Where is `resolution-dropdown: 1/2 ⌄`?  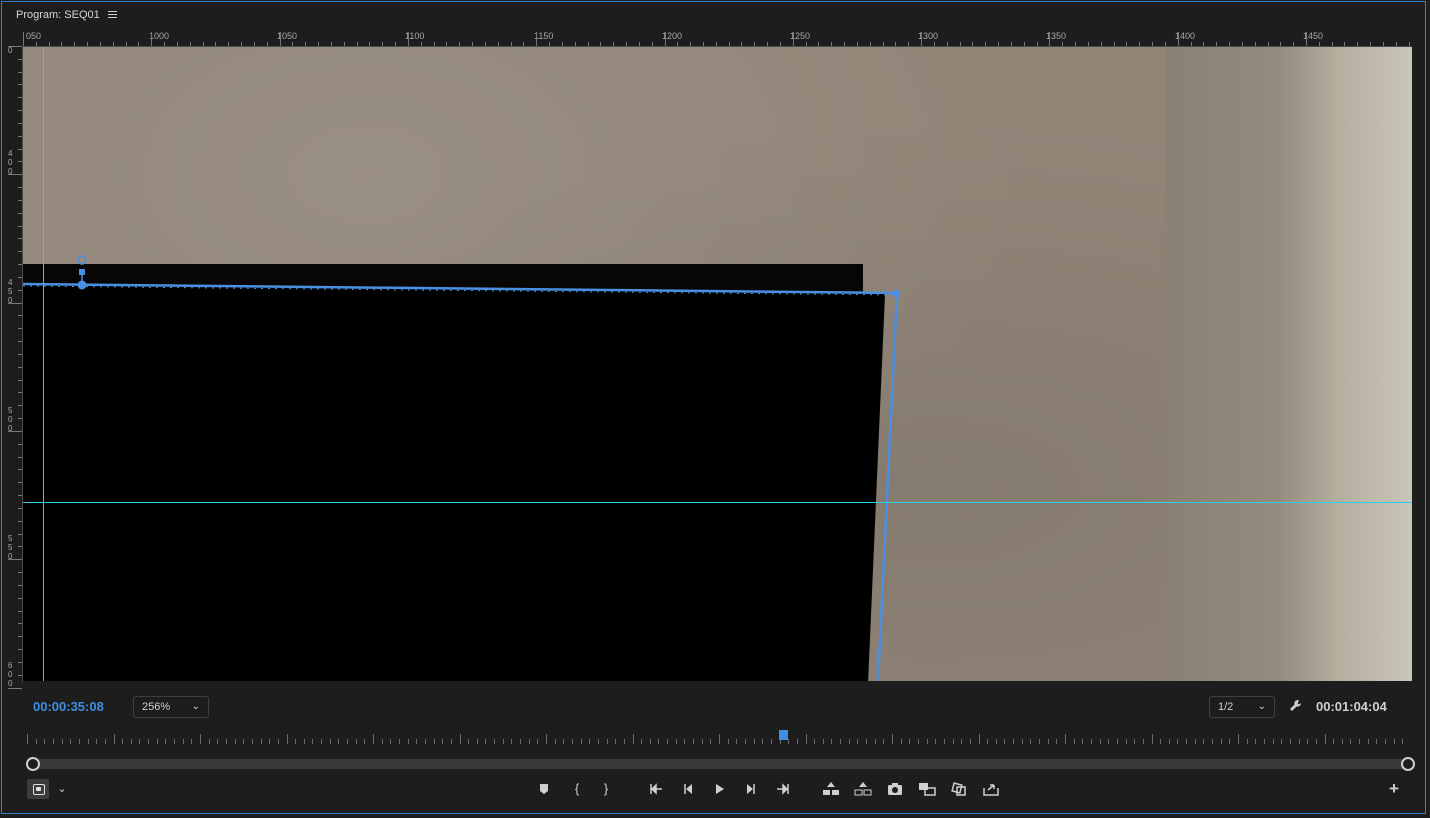
resolution-dropdown: 1/2 ⌄ is located at coordinates (1242, 707).